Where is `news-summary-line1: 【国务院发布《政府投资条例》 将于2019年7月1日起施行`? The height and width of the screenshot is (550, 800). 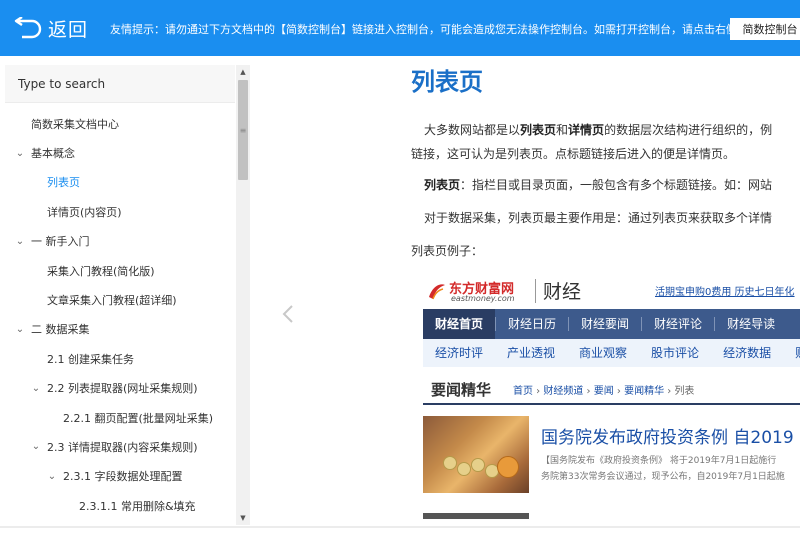 news-summary-line1: 【国务院发布《政府投资条例》 将于2019年7月1日起施行 is located at coordinates (659, 461).